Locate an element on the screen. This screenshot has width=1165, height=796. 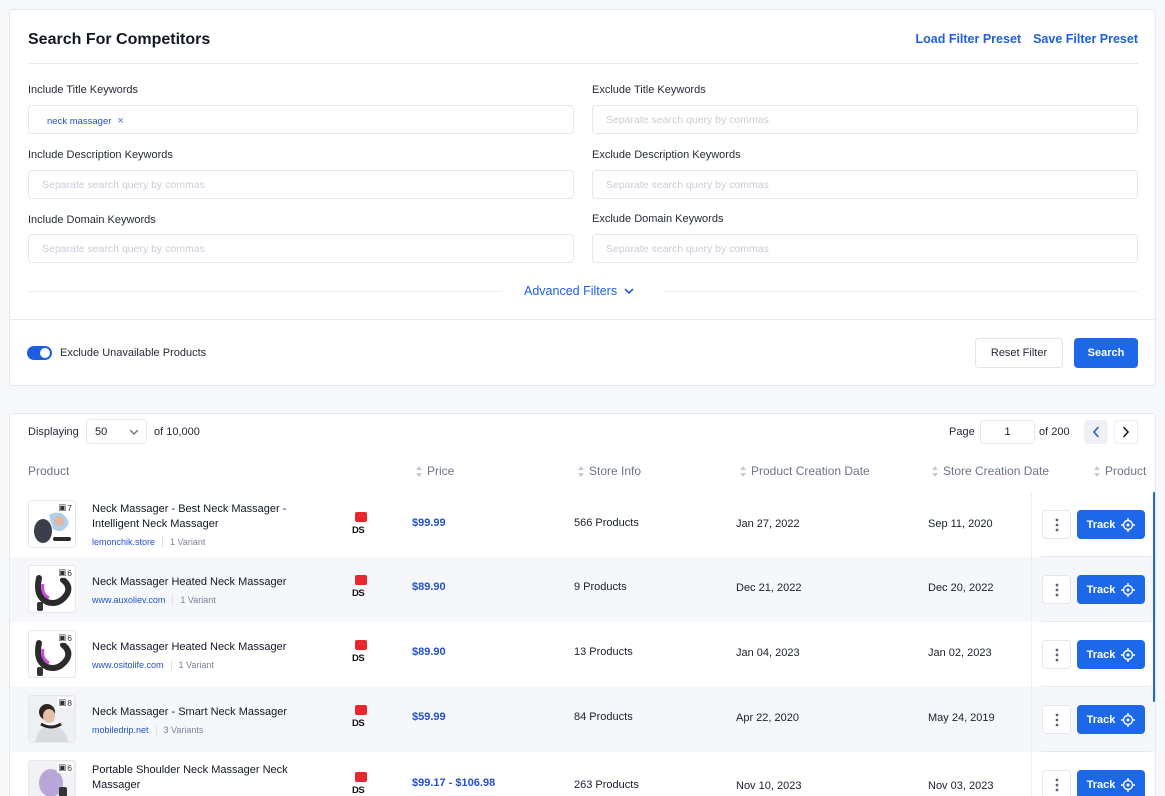
exclude-description-input: Separate search query by commas is located at coordinates (865, 184).